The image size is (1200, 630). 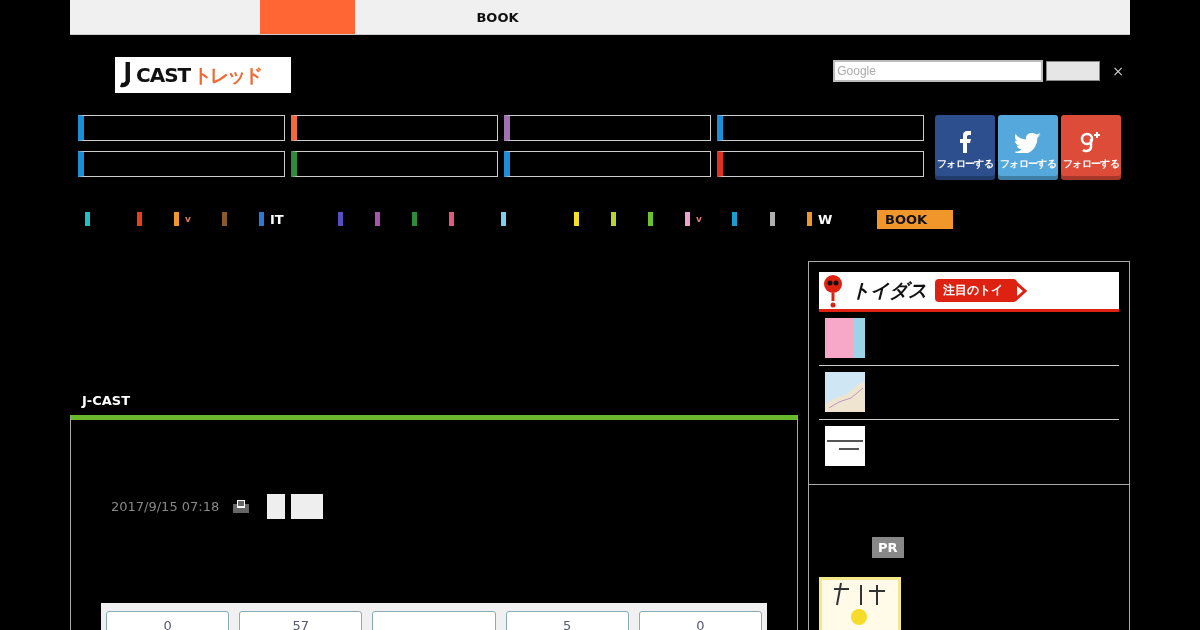 I want to click on print-icon, so click(x=241, y=506).